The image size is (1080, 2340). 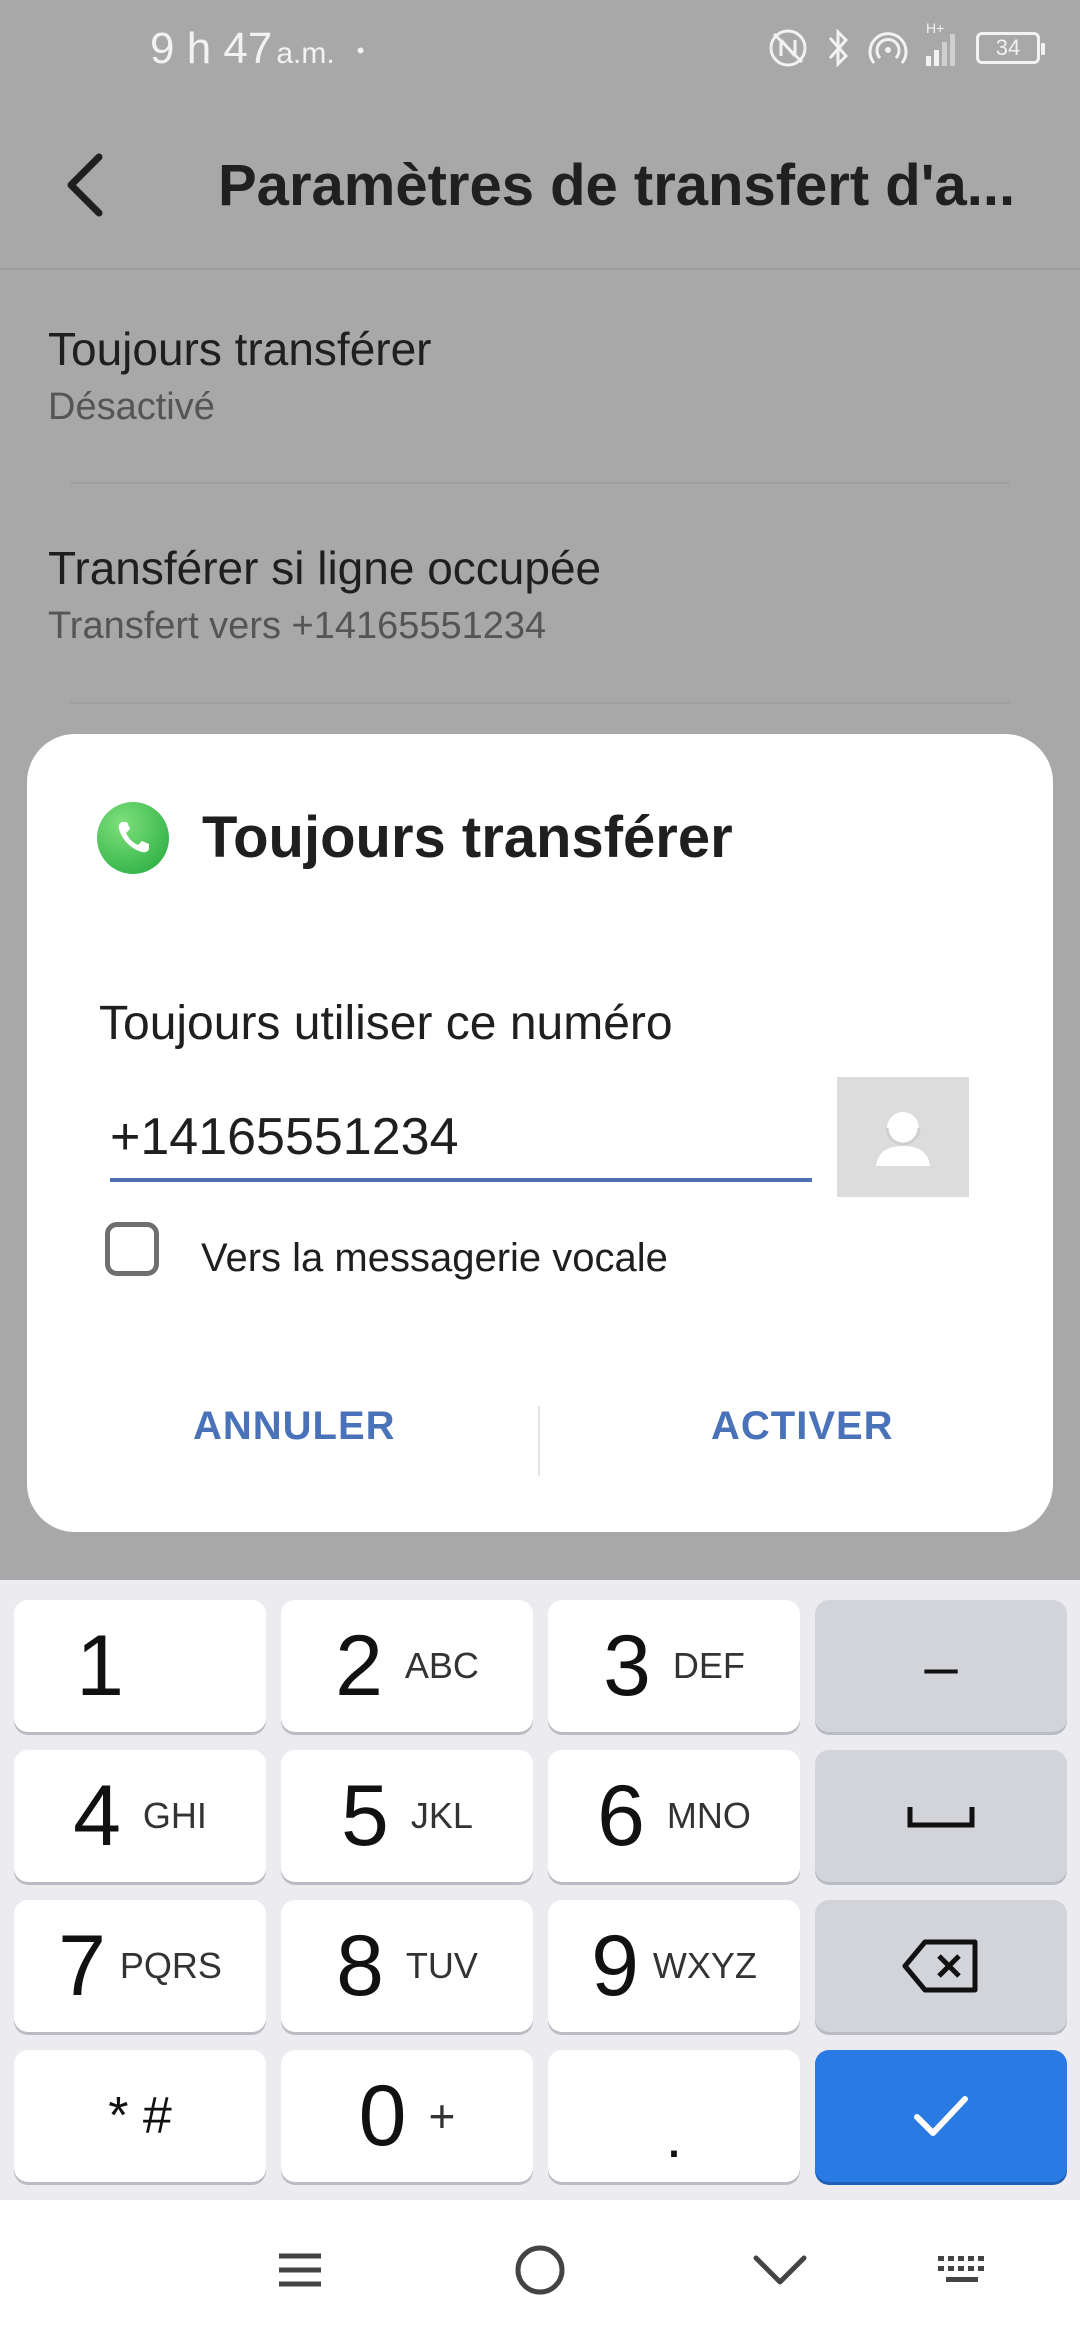 I want to click on dialog-title: Toujours transférer, so click(x=467, y=837).